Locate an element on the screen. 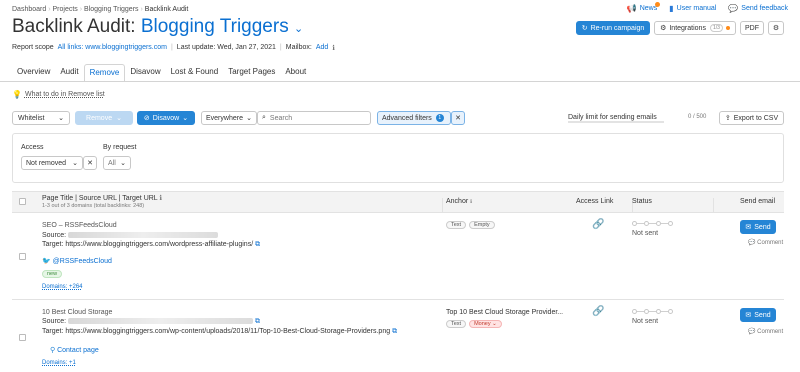  clear-filters-wrap: ✕ is located at coordinates (458, 118).